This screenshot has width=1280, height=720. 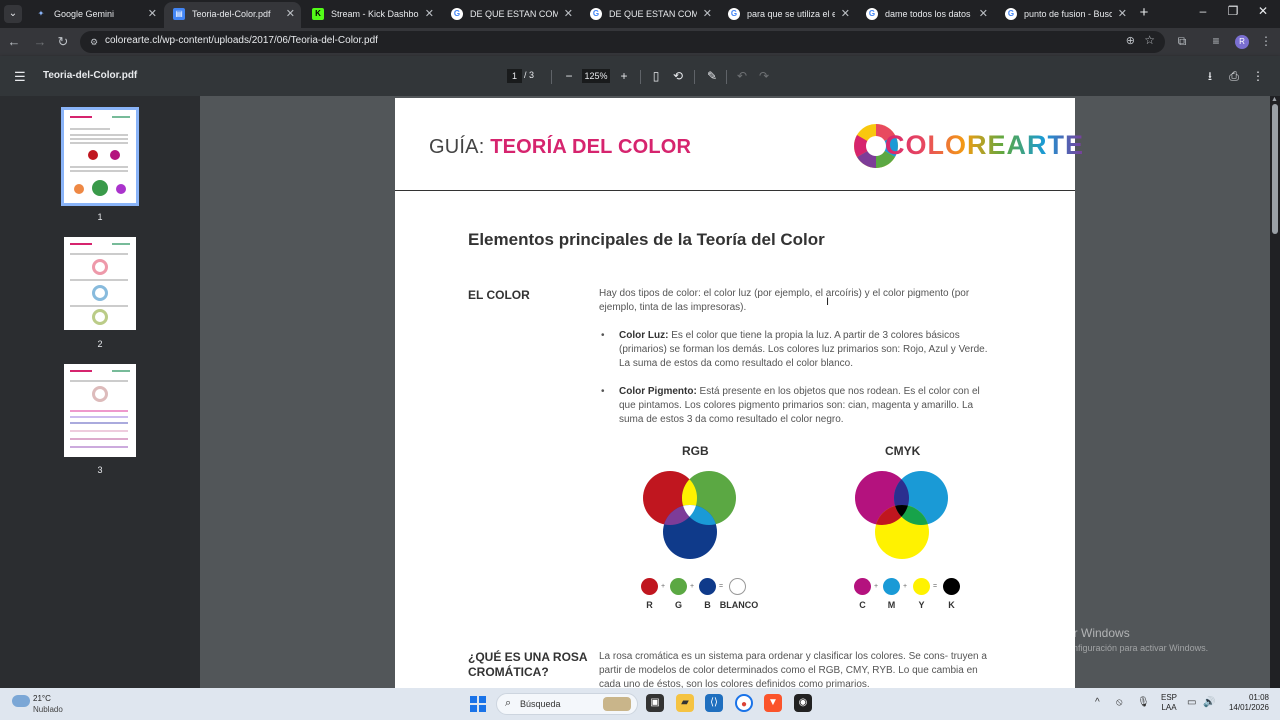 I want to click on thumbnail-sidebar: 1 2 3, so click(x=100, y=392).